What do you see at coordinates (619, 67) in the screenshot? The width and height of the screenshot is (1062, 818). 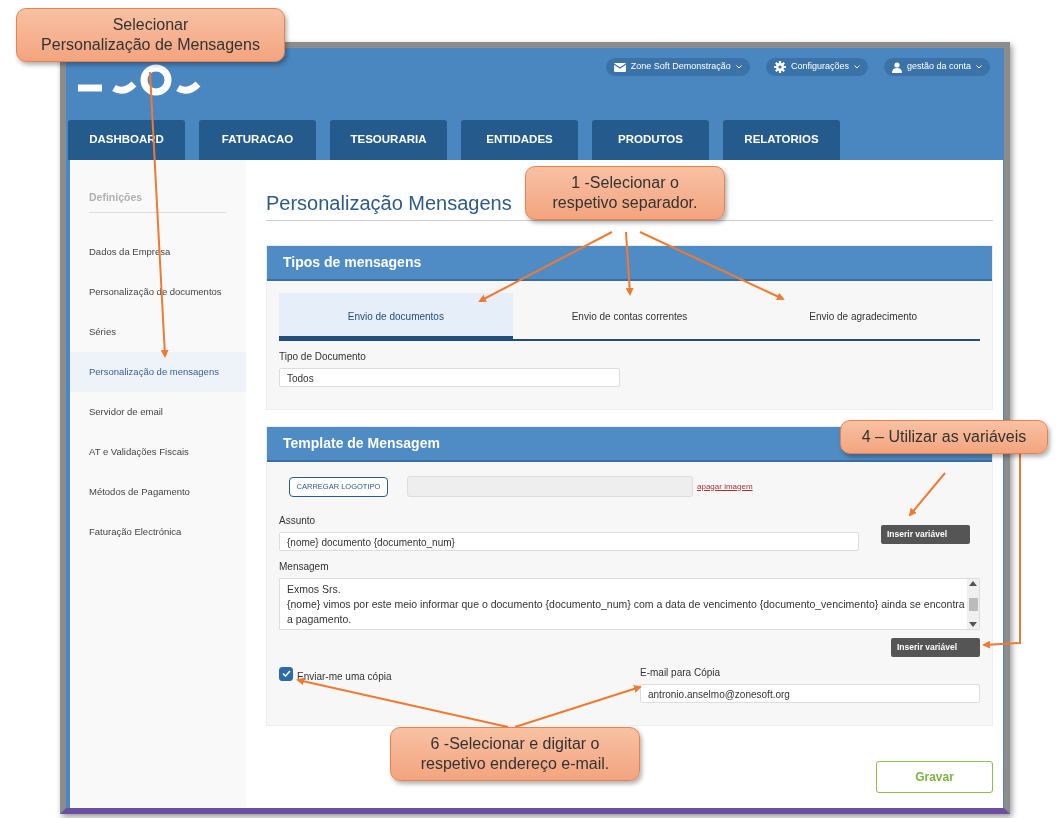 I see `envelope-icon` at bounding box center [619, 67].